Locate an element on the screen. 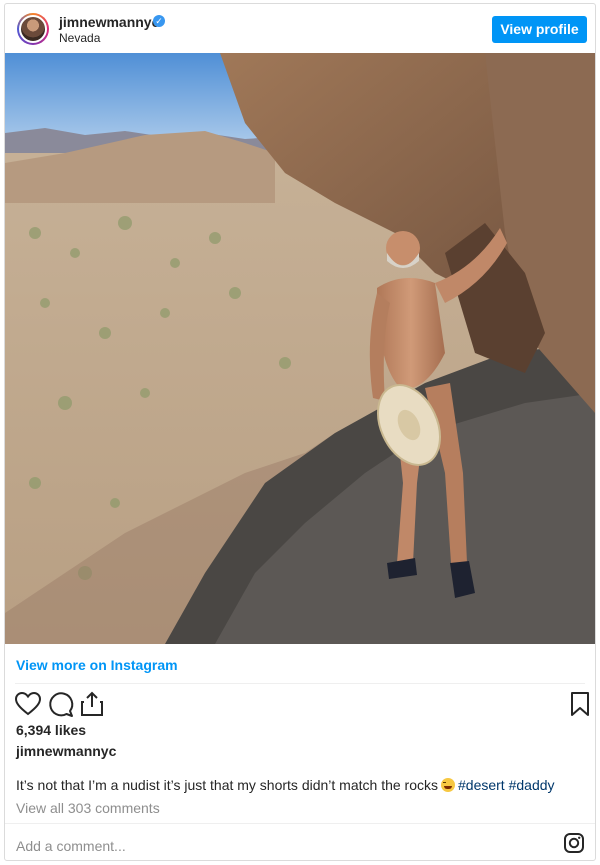 This screenshot has height=865, width=600. comment-icon is located at coordinates (60, 704).